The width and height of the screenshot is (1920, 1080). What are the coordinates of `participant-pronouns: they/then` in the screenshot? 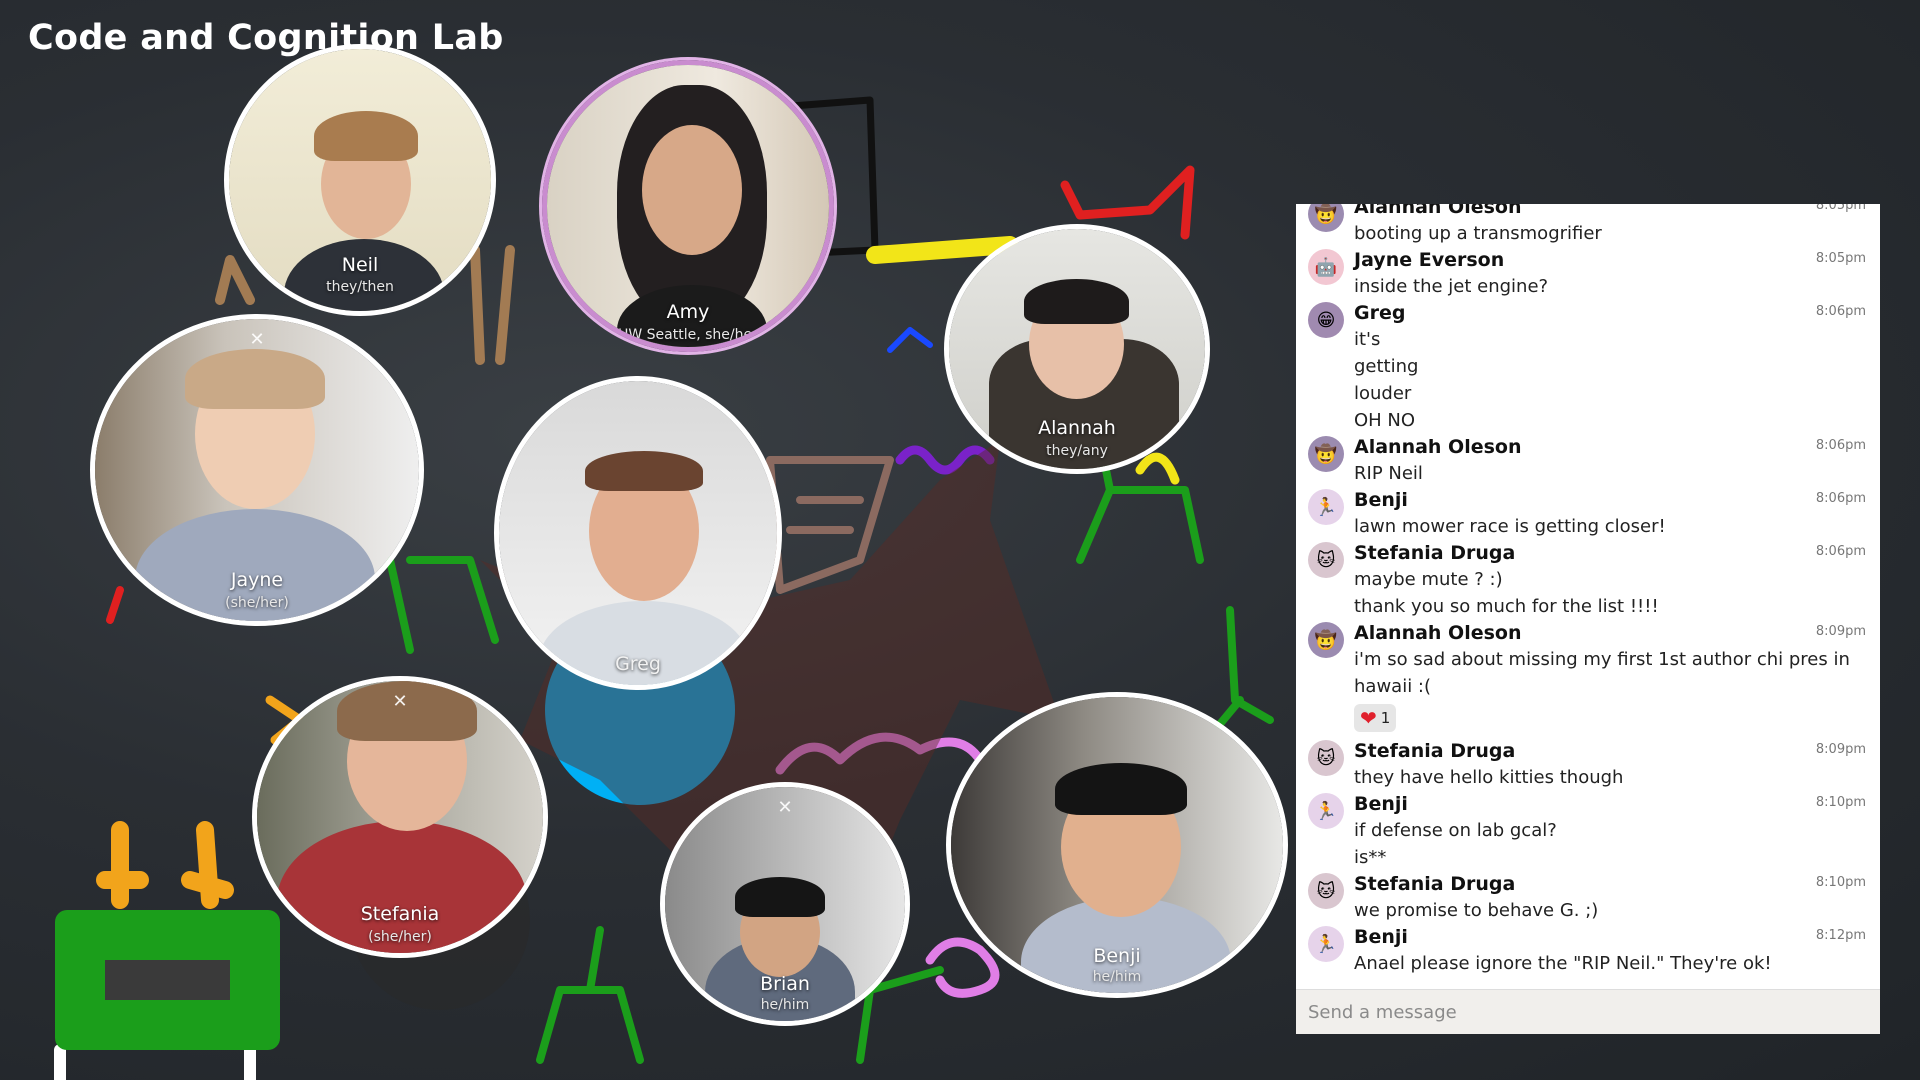 It's located at (360, 287).